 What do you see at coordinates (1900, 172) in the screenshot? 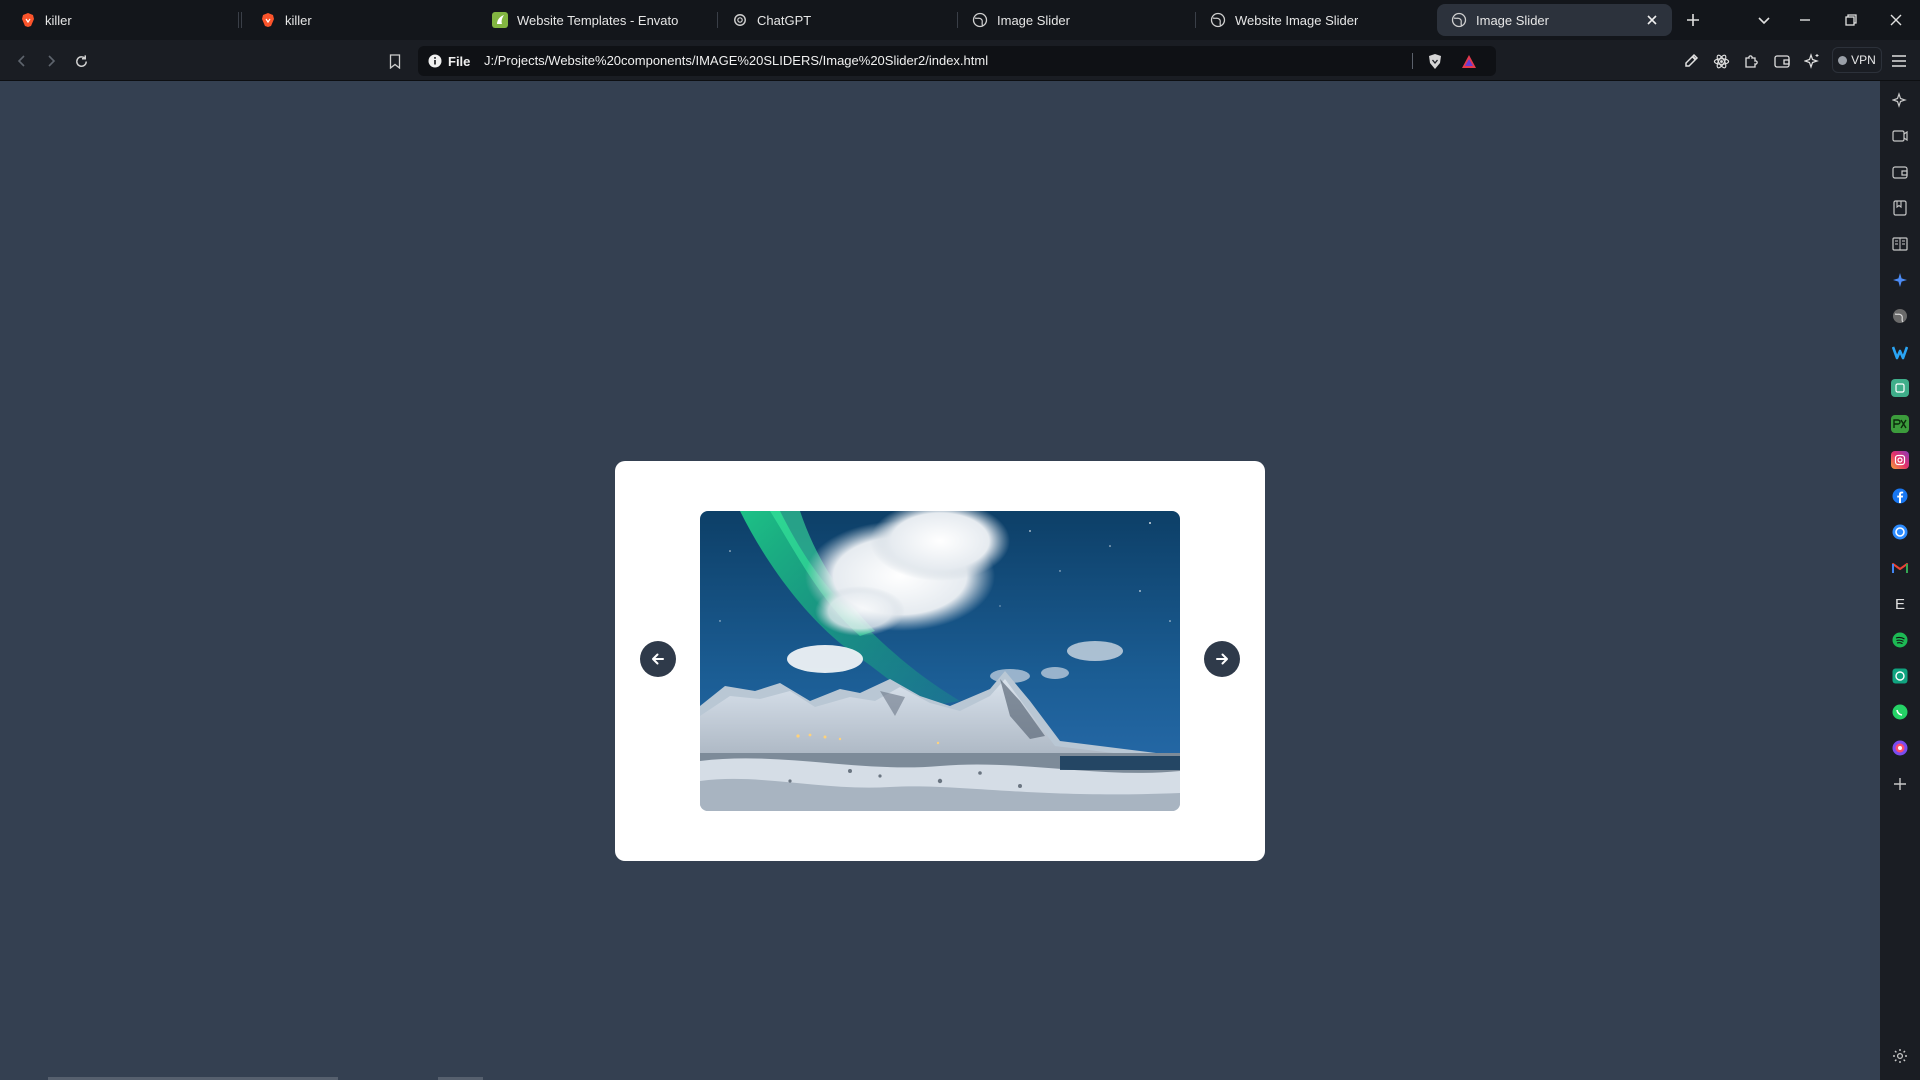
I see `sidebar-wallet-icon` at bounding box center [1900, 172].